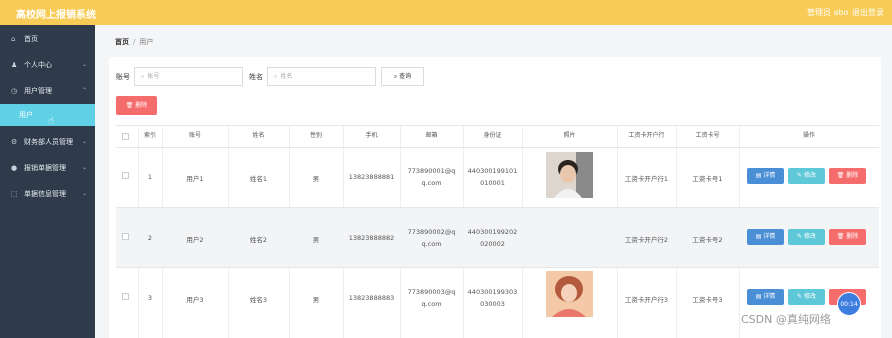 The image size is (892, 338). I want to click on cell-card: 工资卡号3, so click(707, 300).